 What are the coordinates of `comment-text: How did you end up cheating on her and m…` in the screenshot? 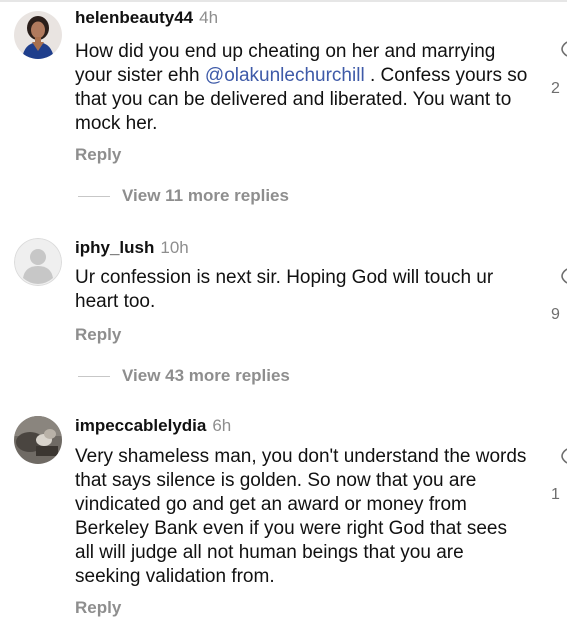 It's located at (302, 88).